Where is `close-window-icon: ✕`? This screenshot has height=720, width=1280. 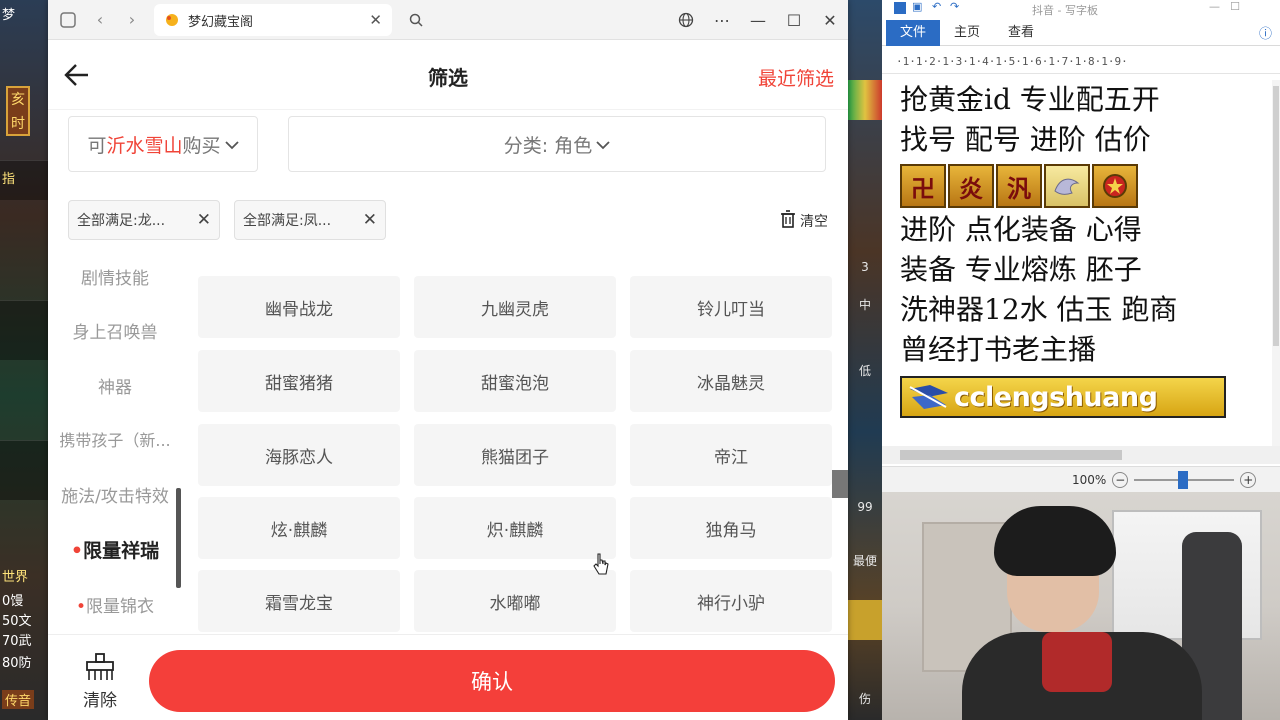
close-window-icon: ✕ is located at coordinates (830, 20).